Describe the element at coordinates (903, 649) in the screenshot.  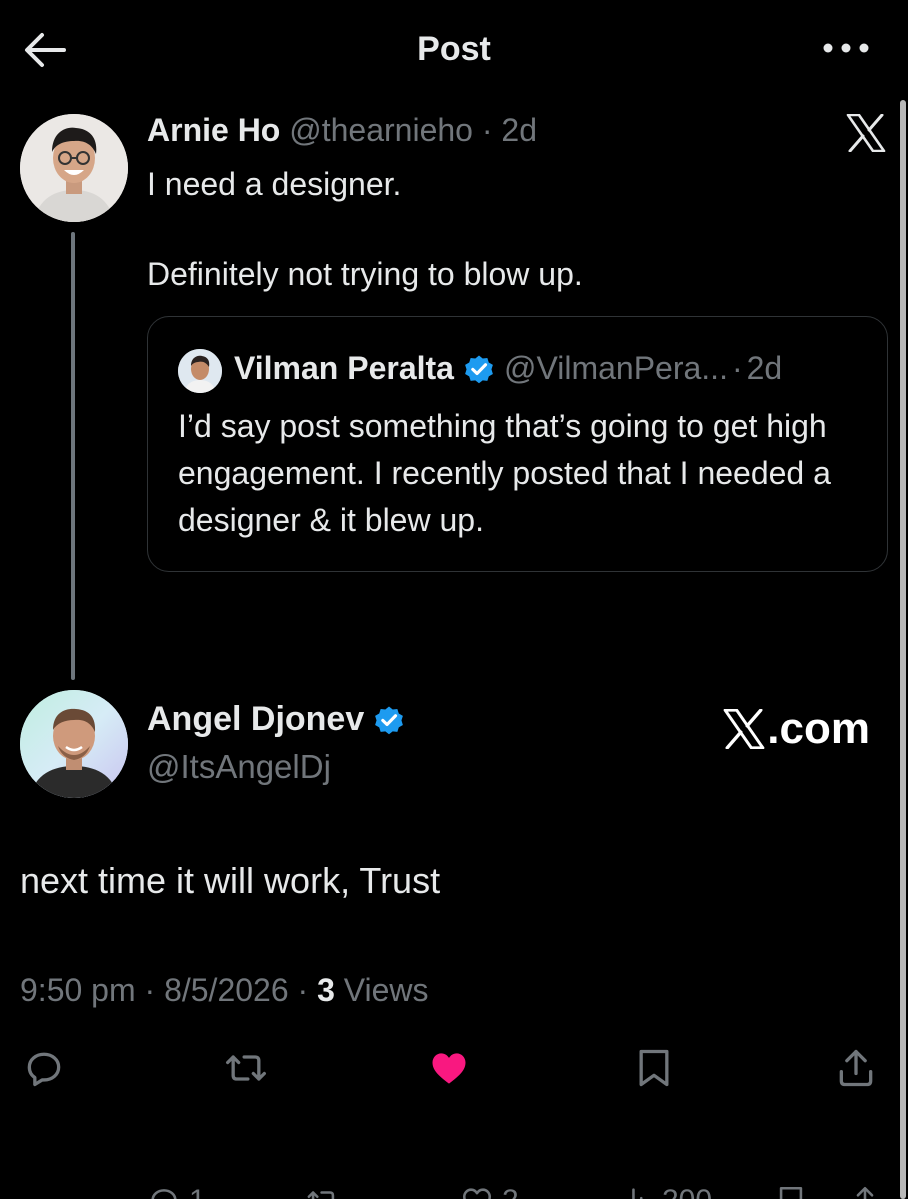
I see `scrollbar` at that location.